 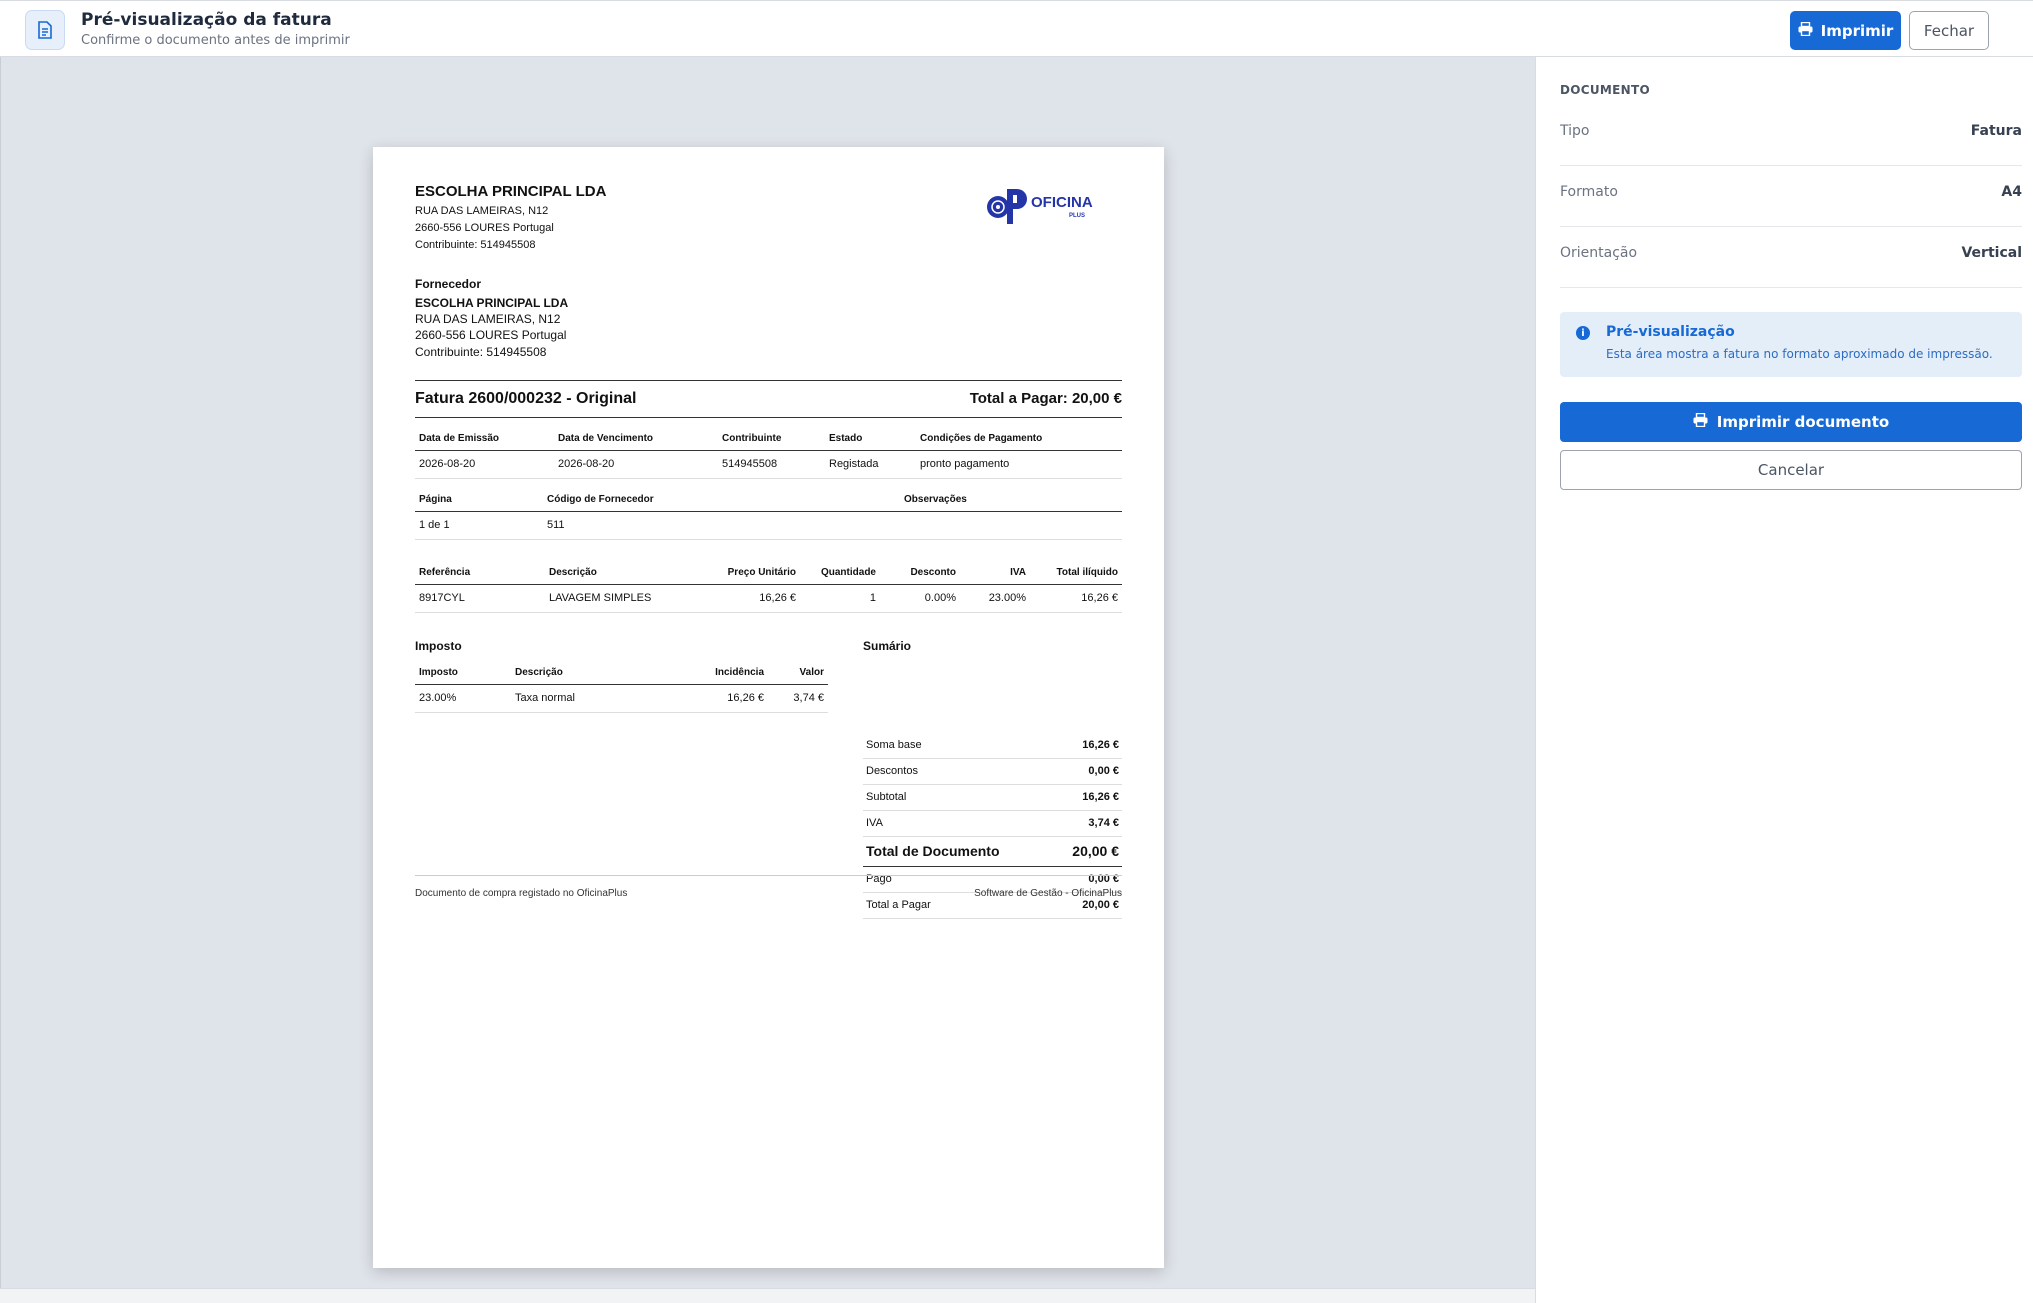 I want to click on line-vat: 23.00%, so click(x=995, y=598).